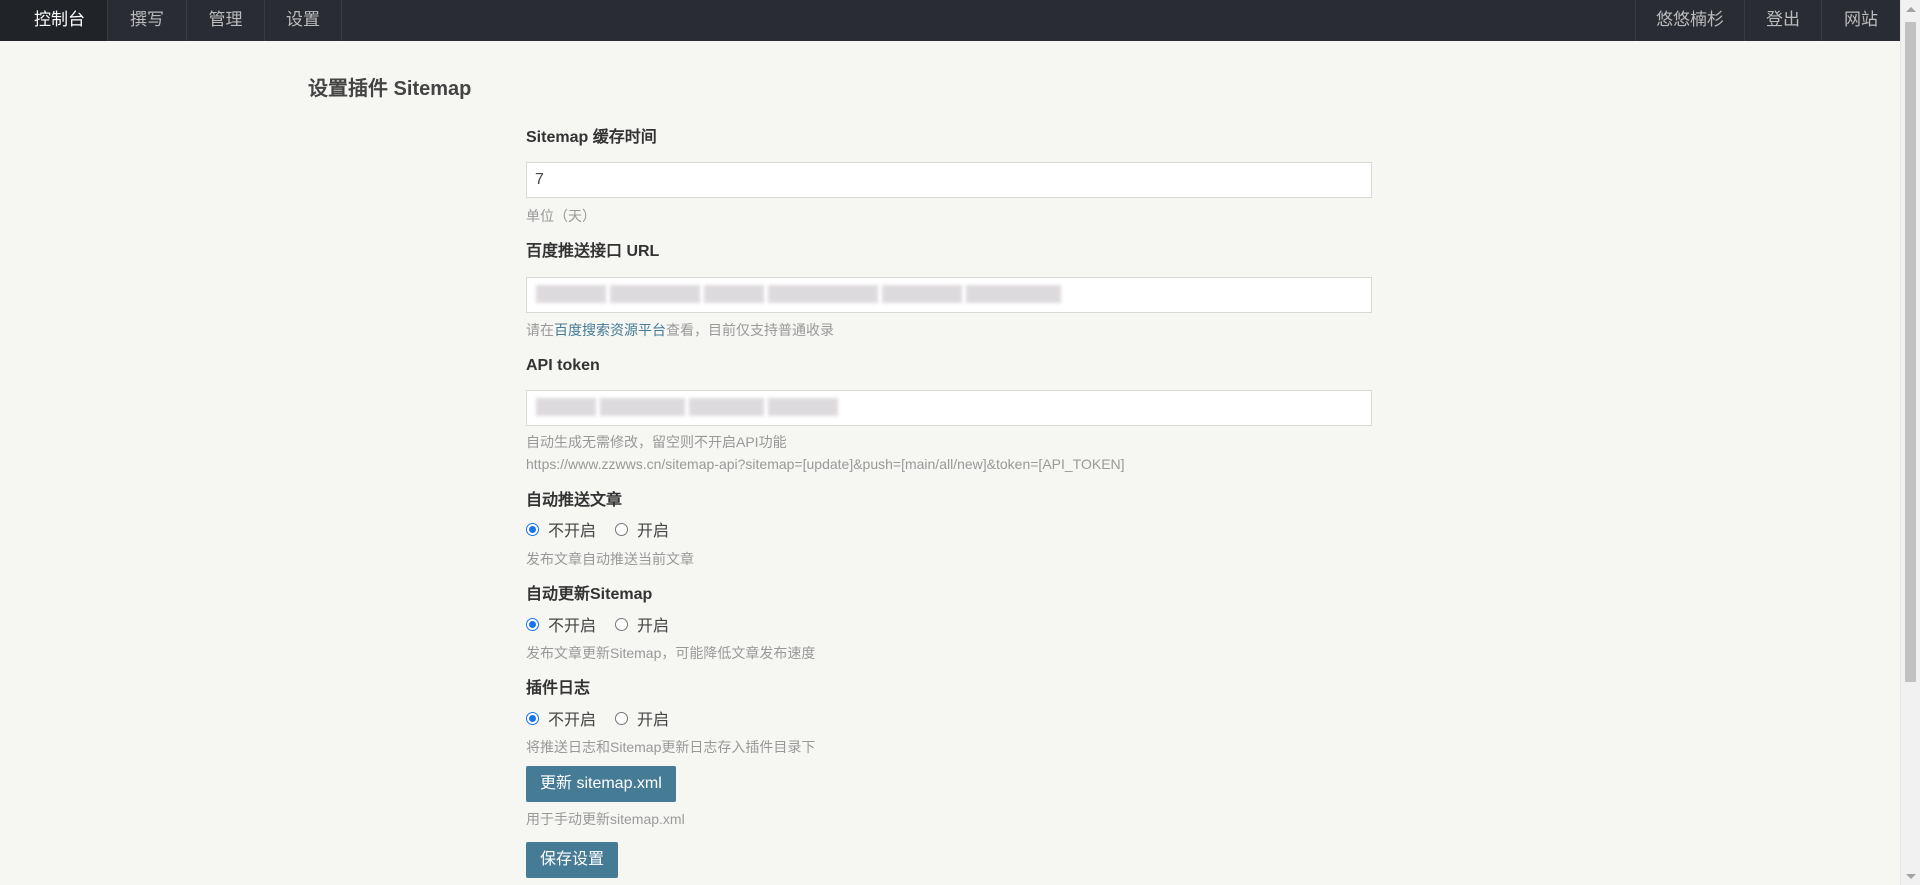 The height and width of the screenshot is (885, 1920). I want to click on plugin-log-off-option: 不开启, so click(561, 718).